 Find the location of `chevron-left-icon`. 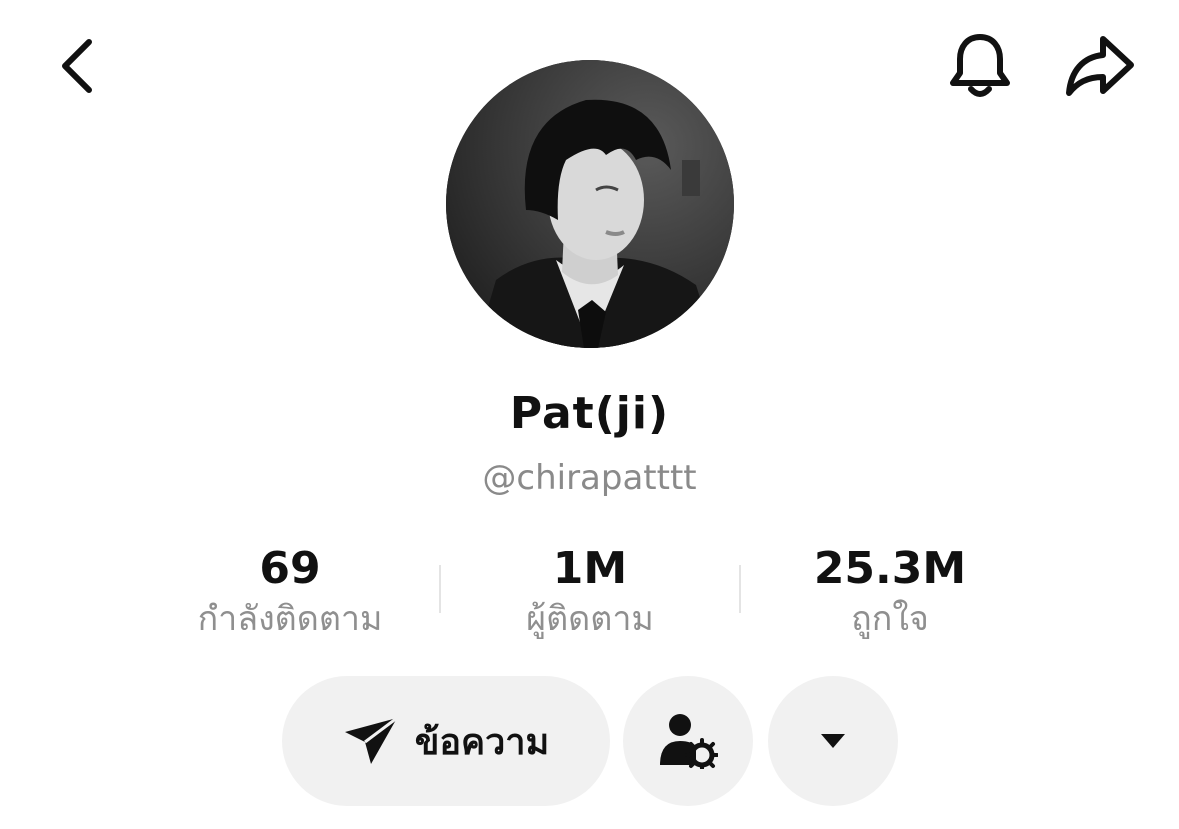

chevron-left-icon is located at coordinates (77, 66).